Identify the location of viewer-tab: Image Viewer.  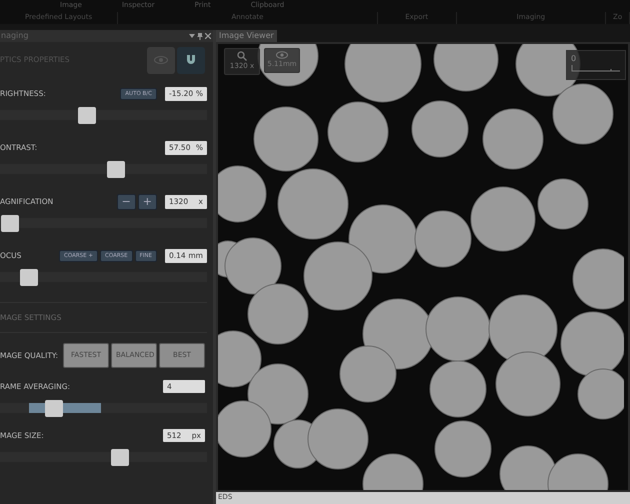
(246, 36).